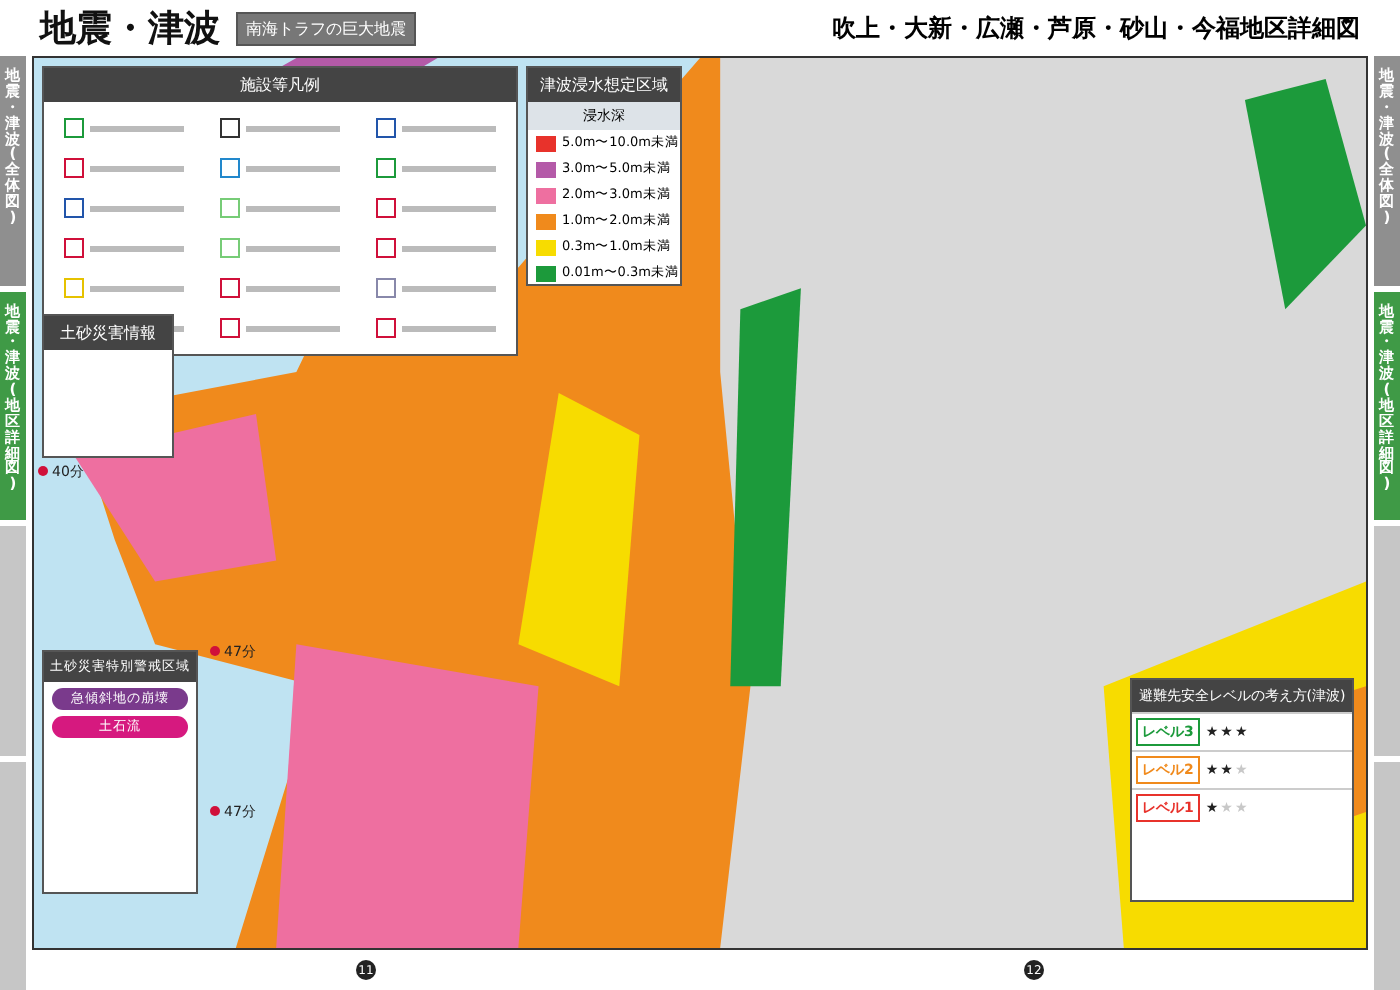 The width and height of the screenshot is (1400, 990). Describe the element at coordinates (108, 333) in the screenshot. I see `panel-title: 土砂災害情報` at that location.